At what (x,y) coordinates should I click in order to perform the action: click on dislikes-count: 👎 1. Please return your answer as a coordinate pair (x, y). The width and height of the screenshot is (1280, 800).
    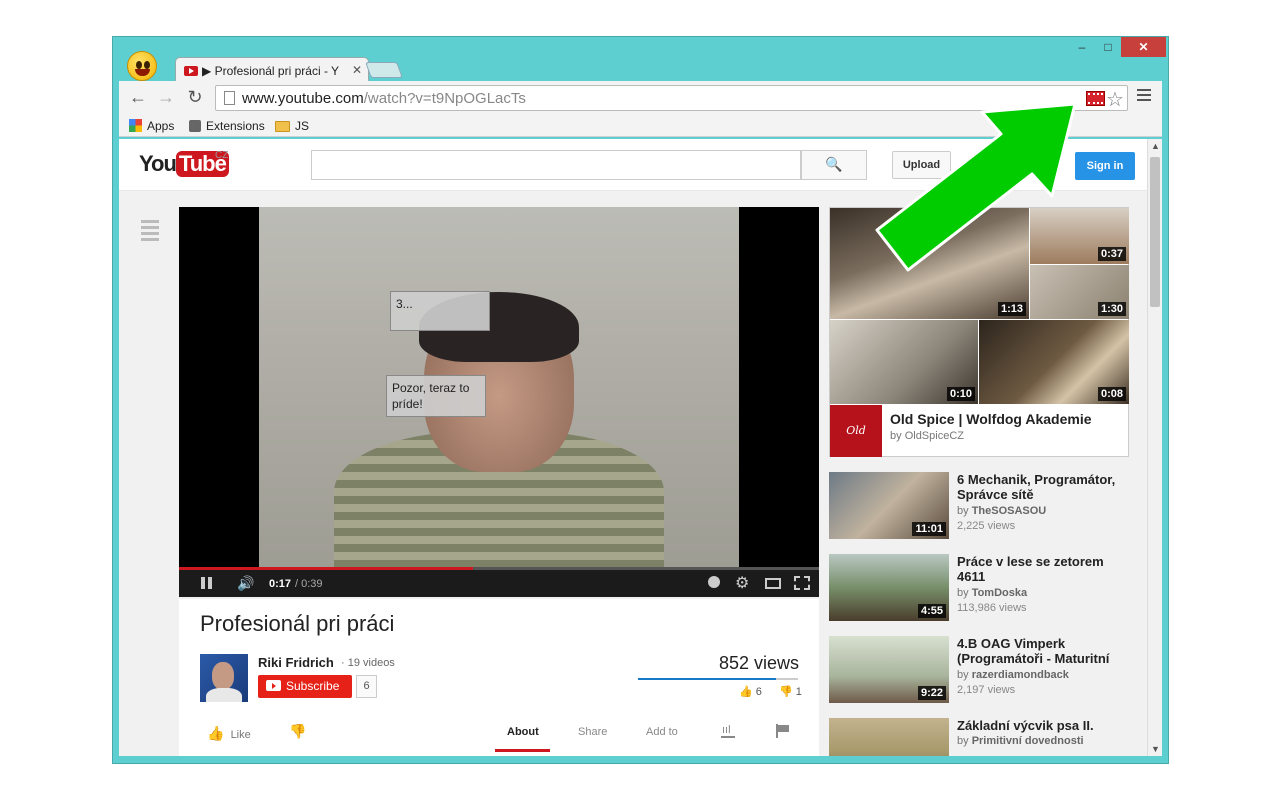
    Looking at the image, I should click on (790, 691).